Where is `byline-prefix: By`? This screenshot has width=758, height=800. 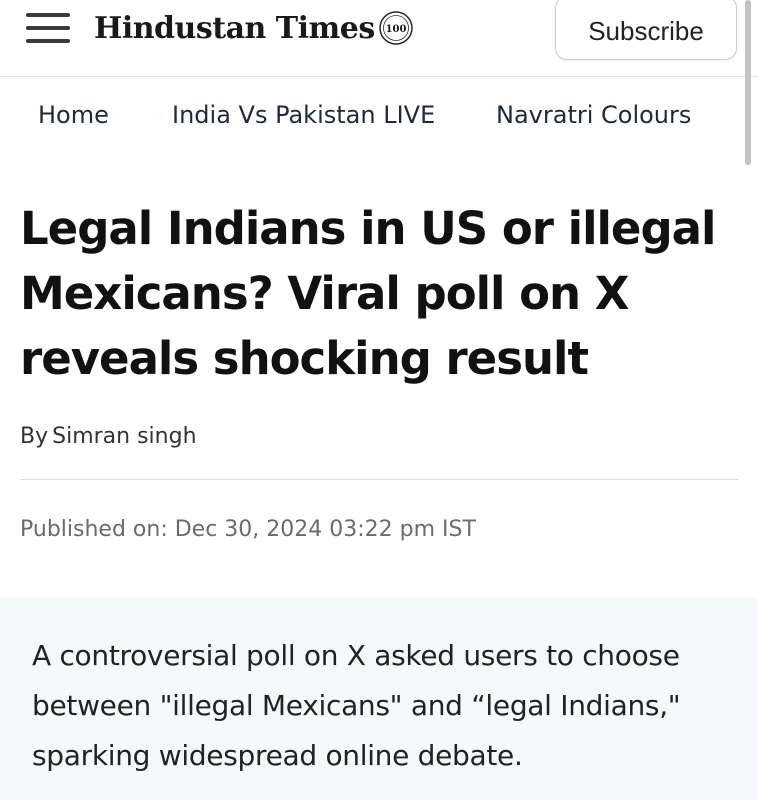 byline-prefix: By is located at coordinates (34, 436).